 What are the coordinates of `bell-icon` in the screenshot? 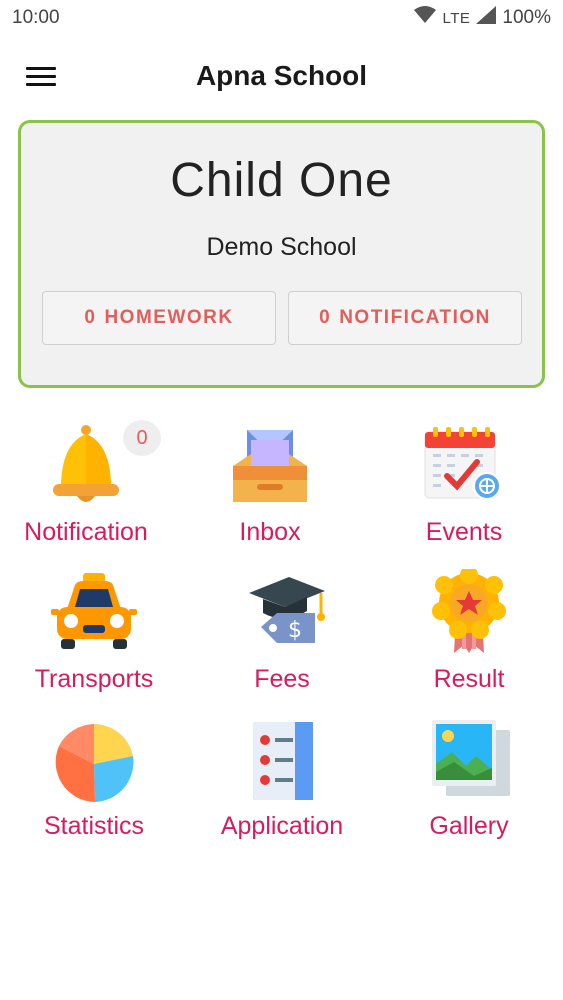 It's located at (86, 467).